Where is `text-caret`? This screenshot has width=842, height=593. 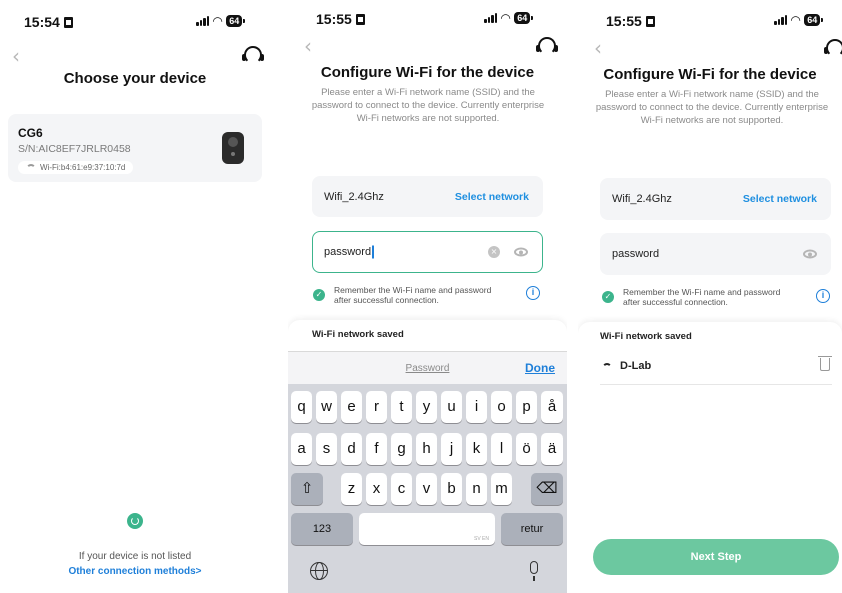
text-caret is located at coordinates (373, 252).